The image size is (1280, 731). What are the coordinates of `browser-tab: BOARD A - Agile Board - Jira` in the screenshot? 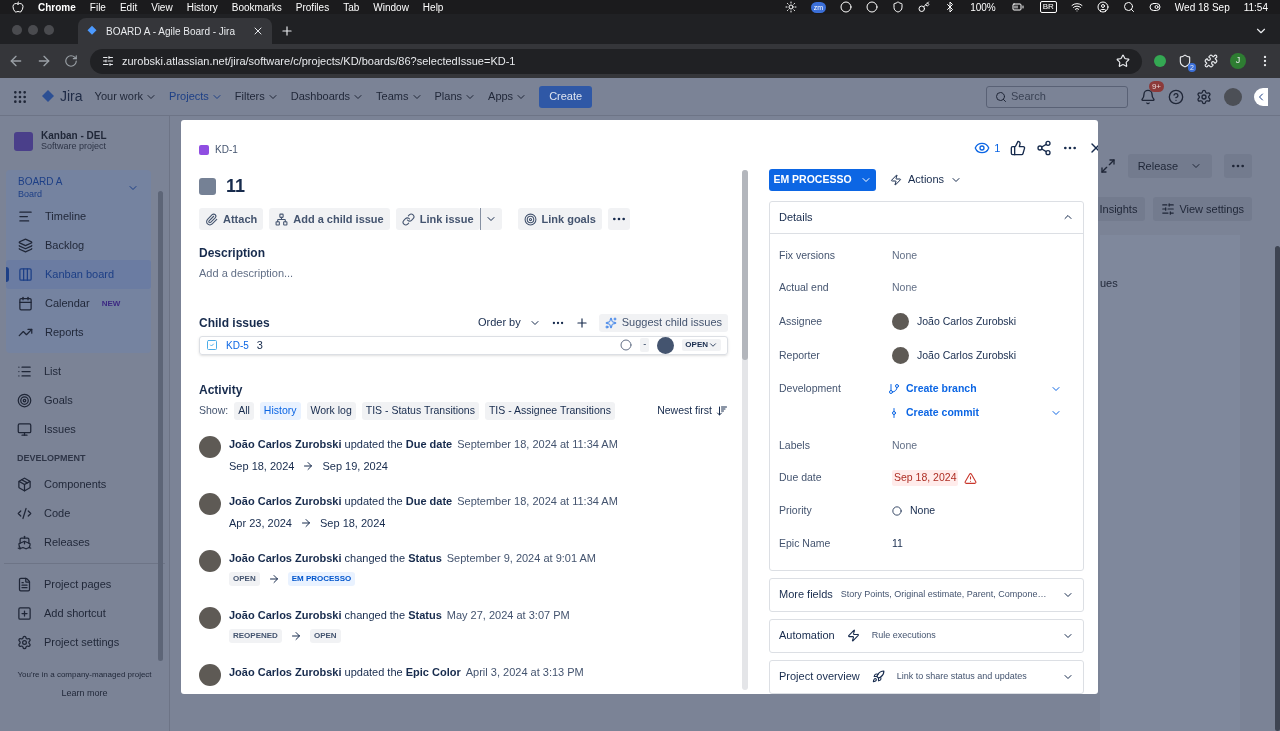 It's located at (175, 31).